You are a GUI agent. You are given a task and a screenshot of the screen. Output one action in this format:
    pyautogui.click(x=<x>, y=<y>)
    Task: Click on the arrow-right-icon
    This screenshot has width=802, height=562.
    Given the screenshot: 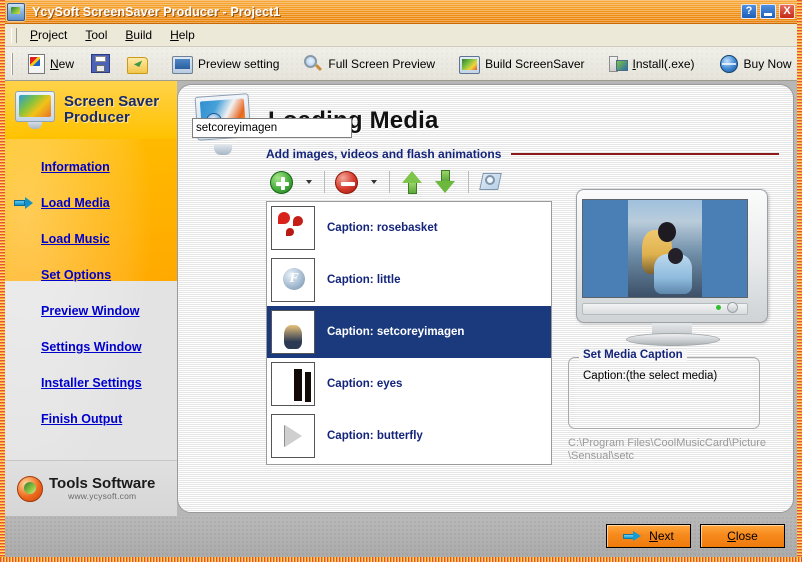 What is the action you would take?
    pyautogui.click(x=632, y=536)
    